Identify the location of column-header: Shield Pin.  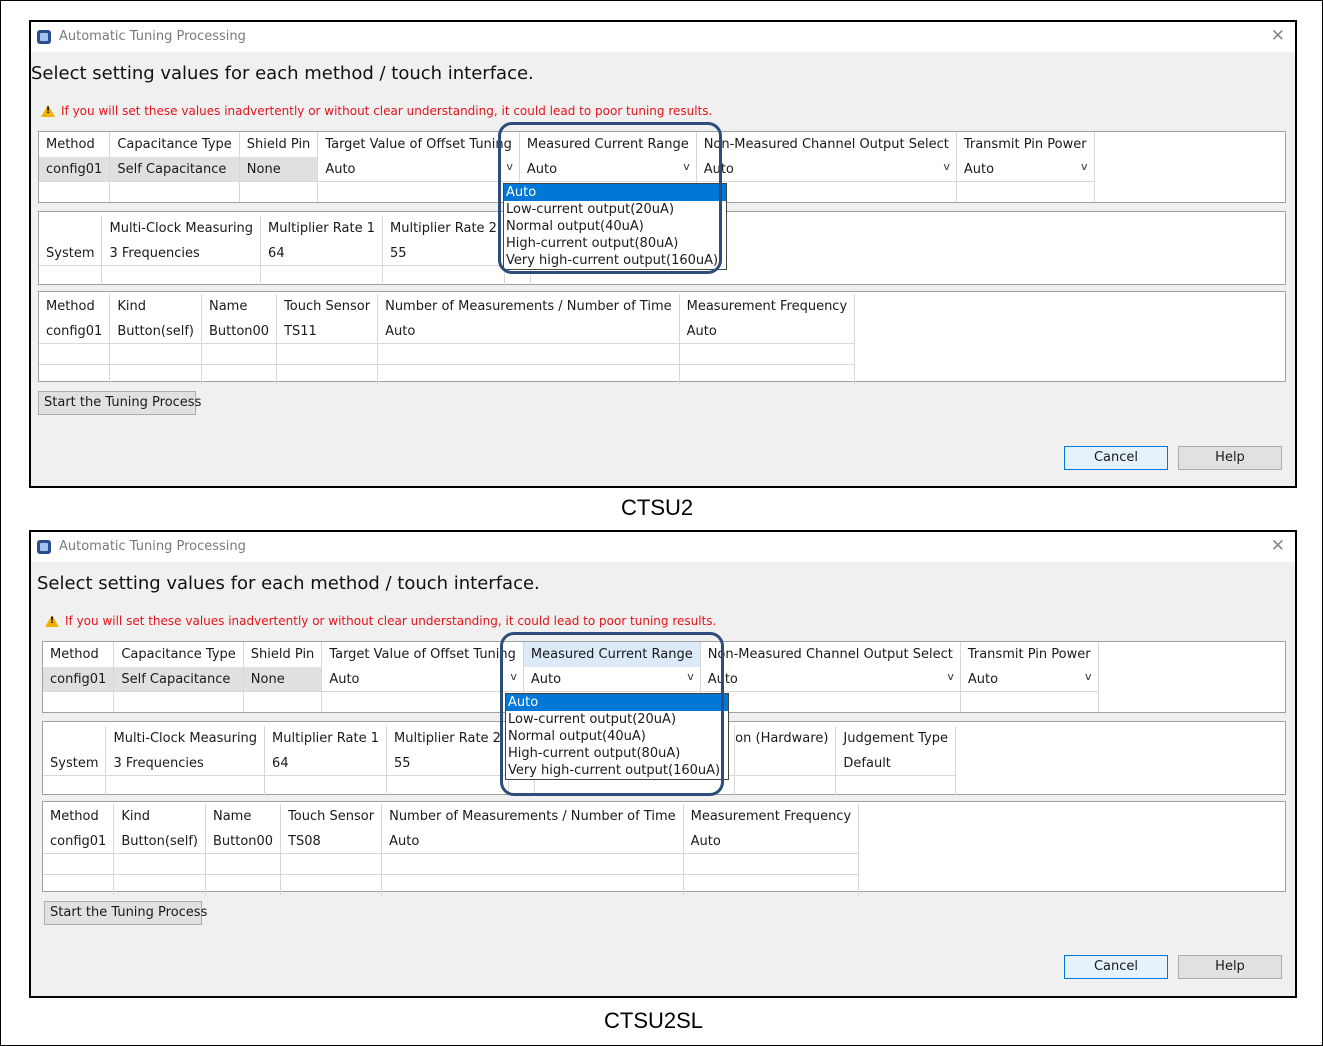
(283, 654).